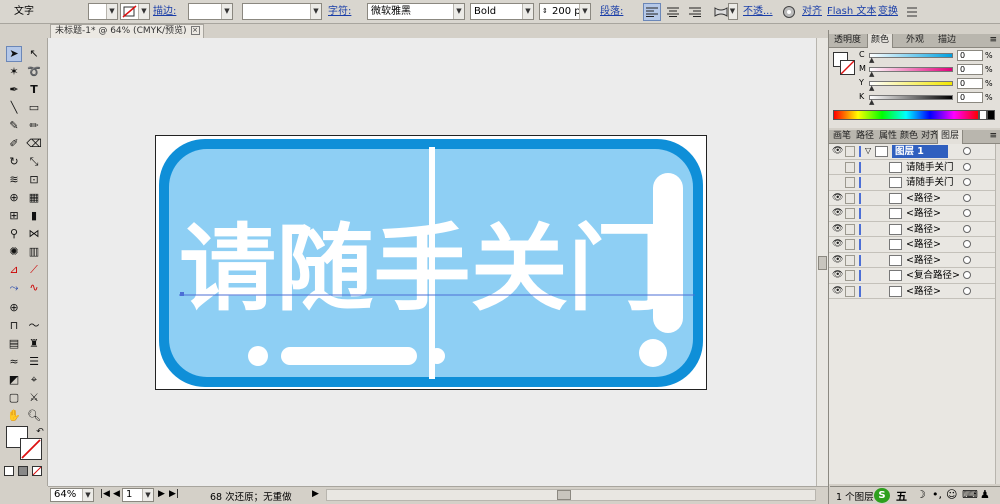  What do you see at coordinates (865, 137) in the screenshot?
I see `tab-pathfinder: 路径` at bounding box center [865, 137].